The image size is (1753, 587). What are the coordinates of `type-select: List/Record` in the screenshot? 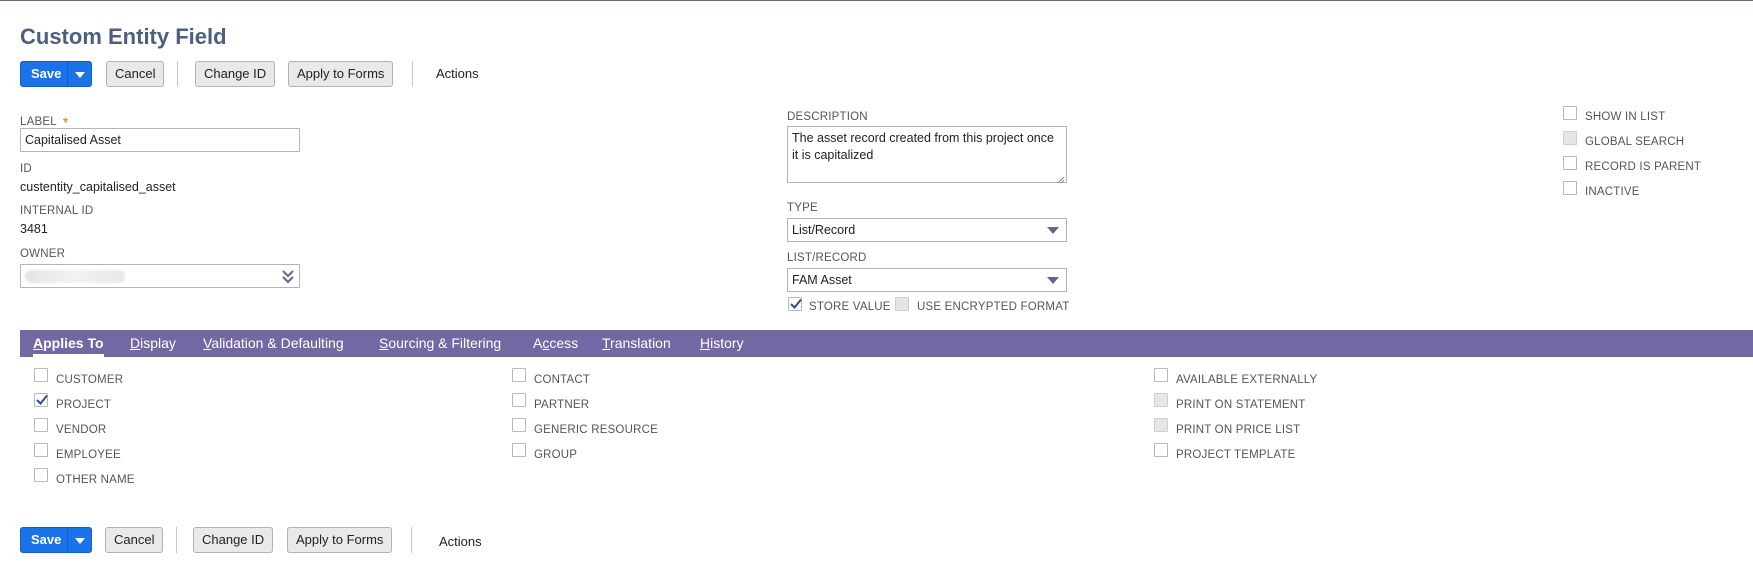 It's located at (927, 230).